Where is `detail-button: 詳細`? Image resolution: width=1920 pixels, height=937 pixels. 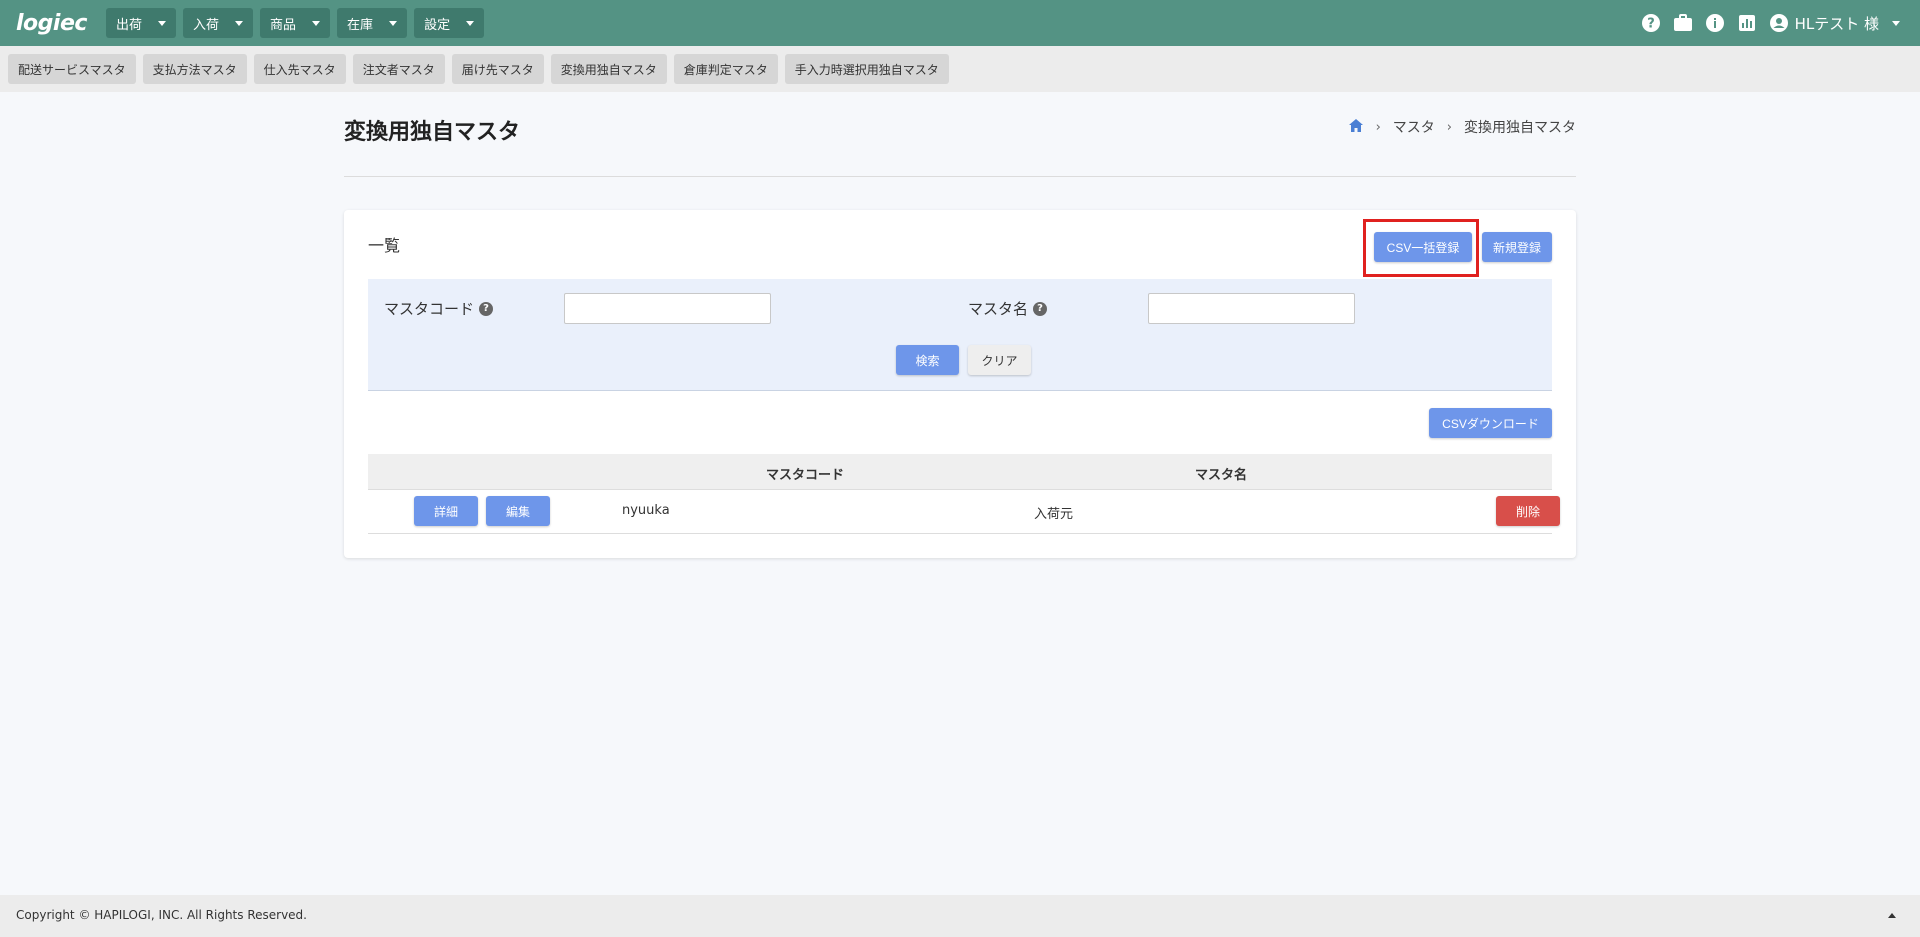
detail-button: 詳細 is located at coordinates (446, 511).